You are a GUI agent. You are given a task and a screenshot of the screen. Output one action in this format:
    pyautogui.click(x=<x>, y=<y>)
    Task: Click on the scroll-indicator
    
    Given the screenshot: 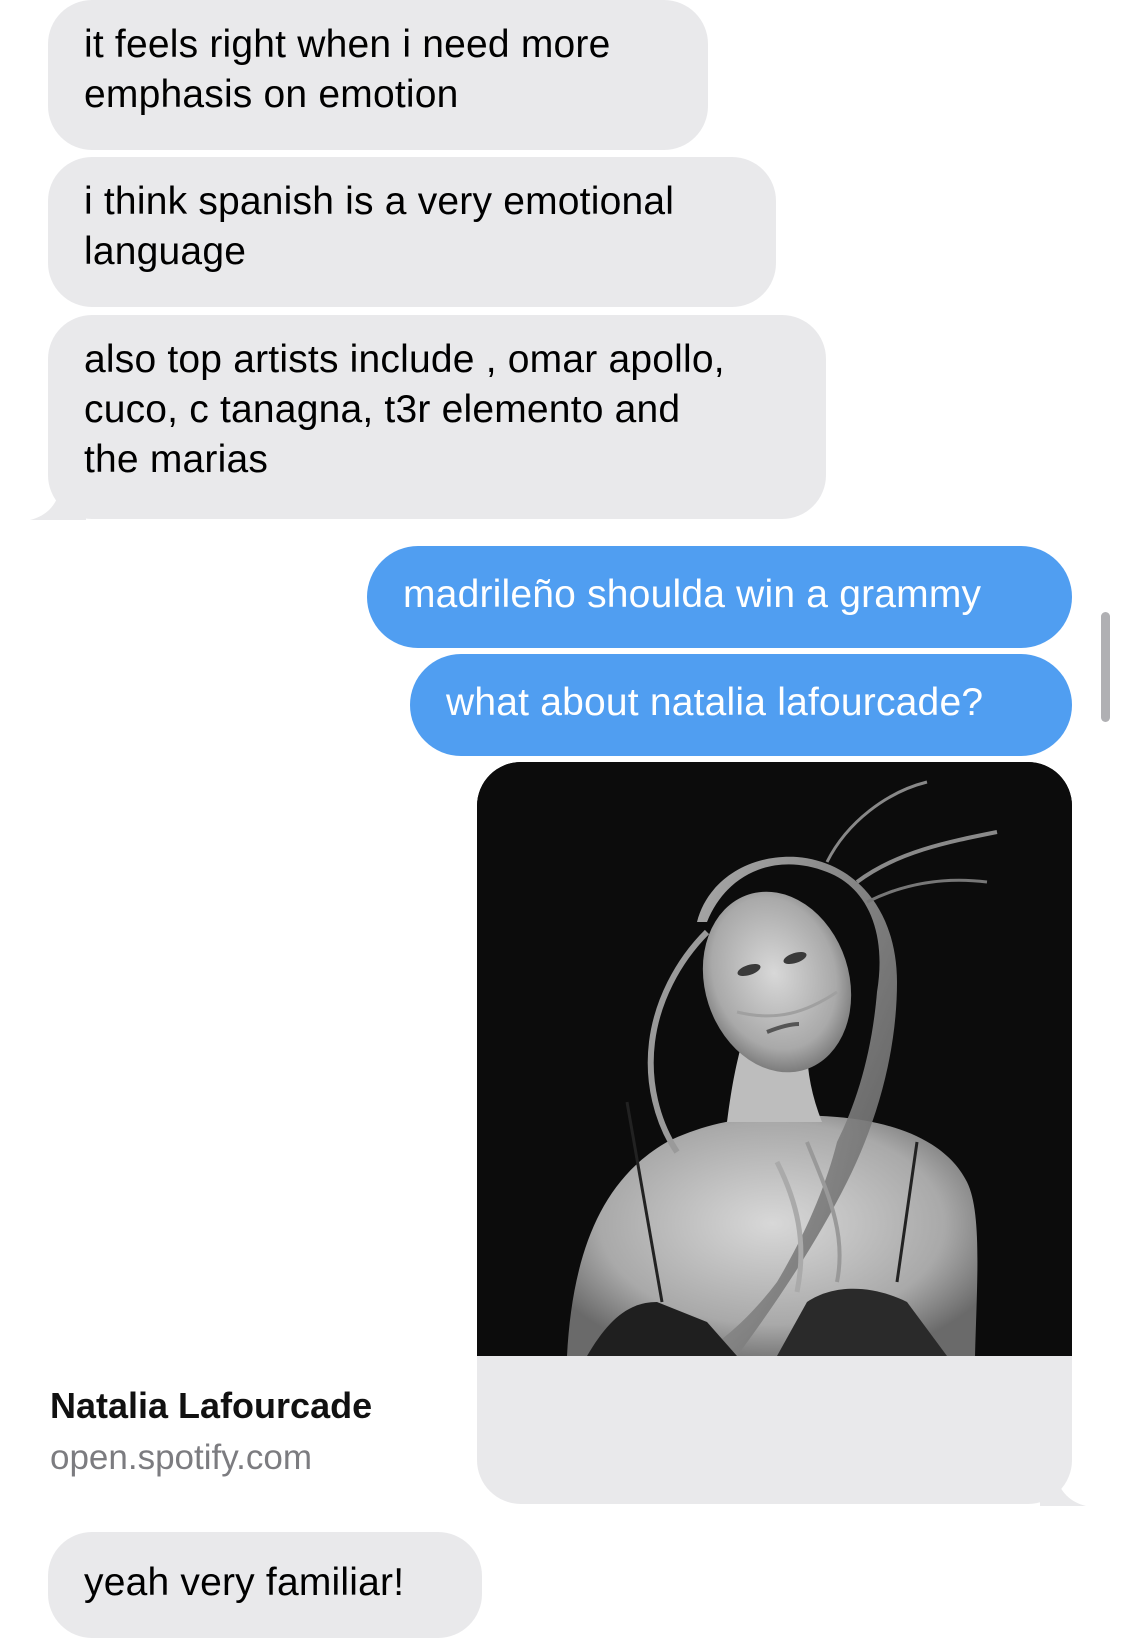 What is the action you would take?
    pyautogui.click(x=1105, y=667)
    